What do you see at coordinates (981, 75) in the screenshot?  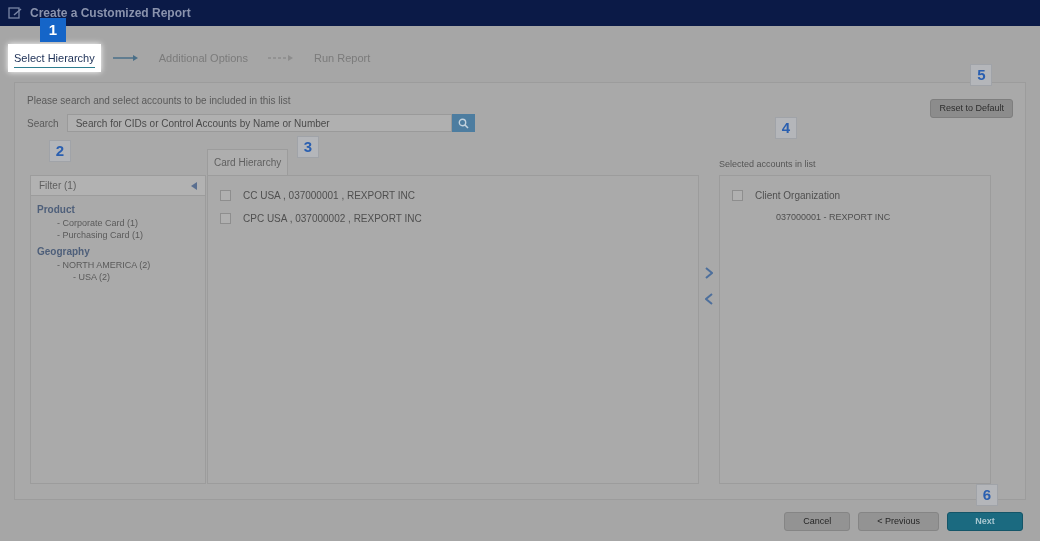 I see `callout-number: 5` at bounding box center [981, 75].